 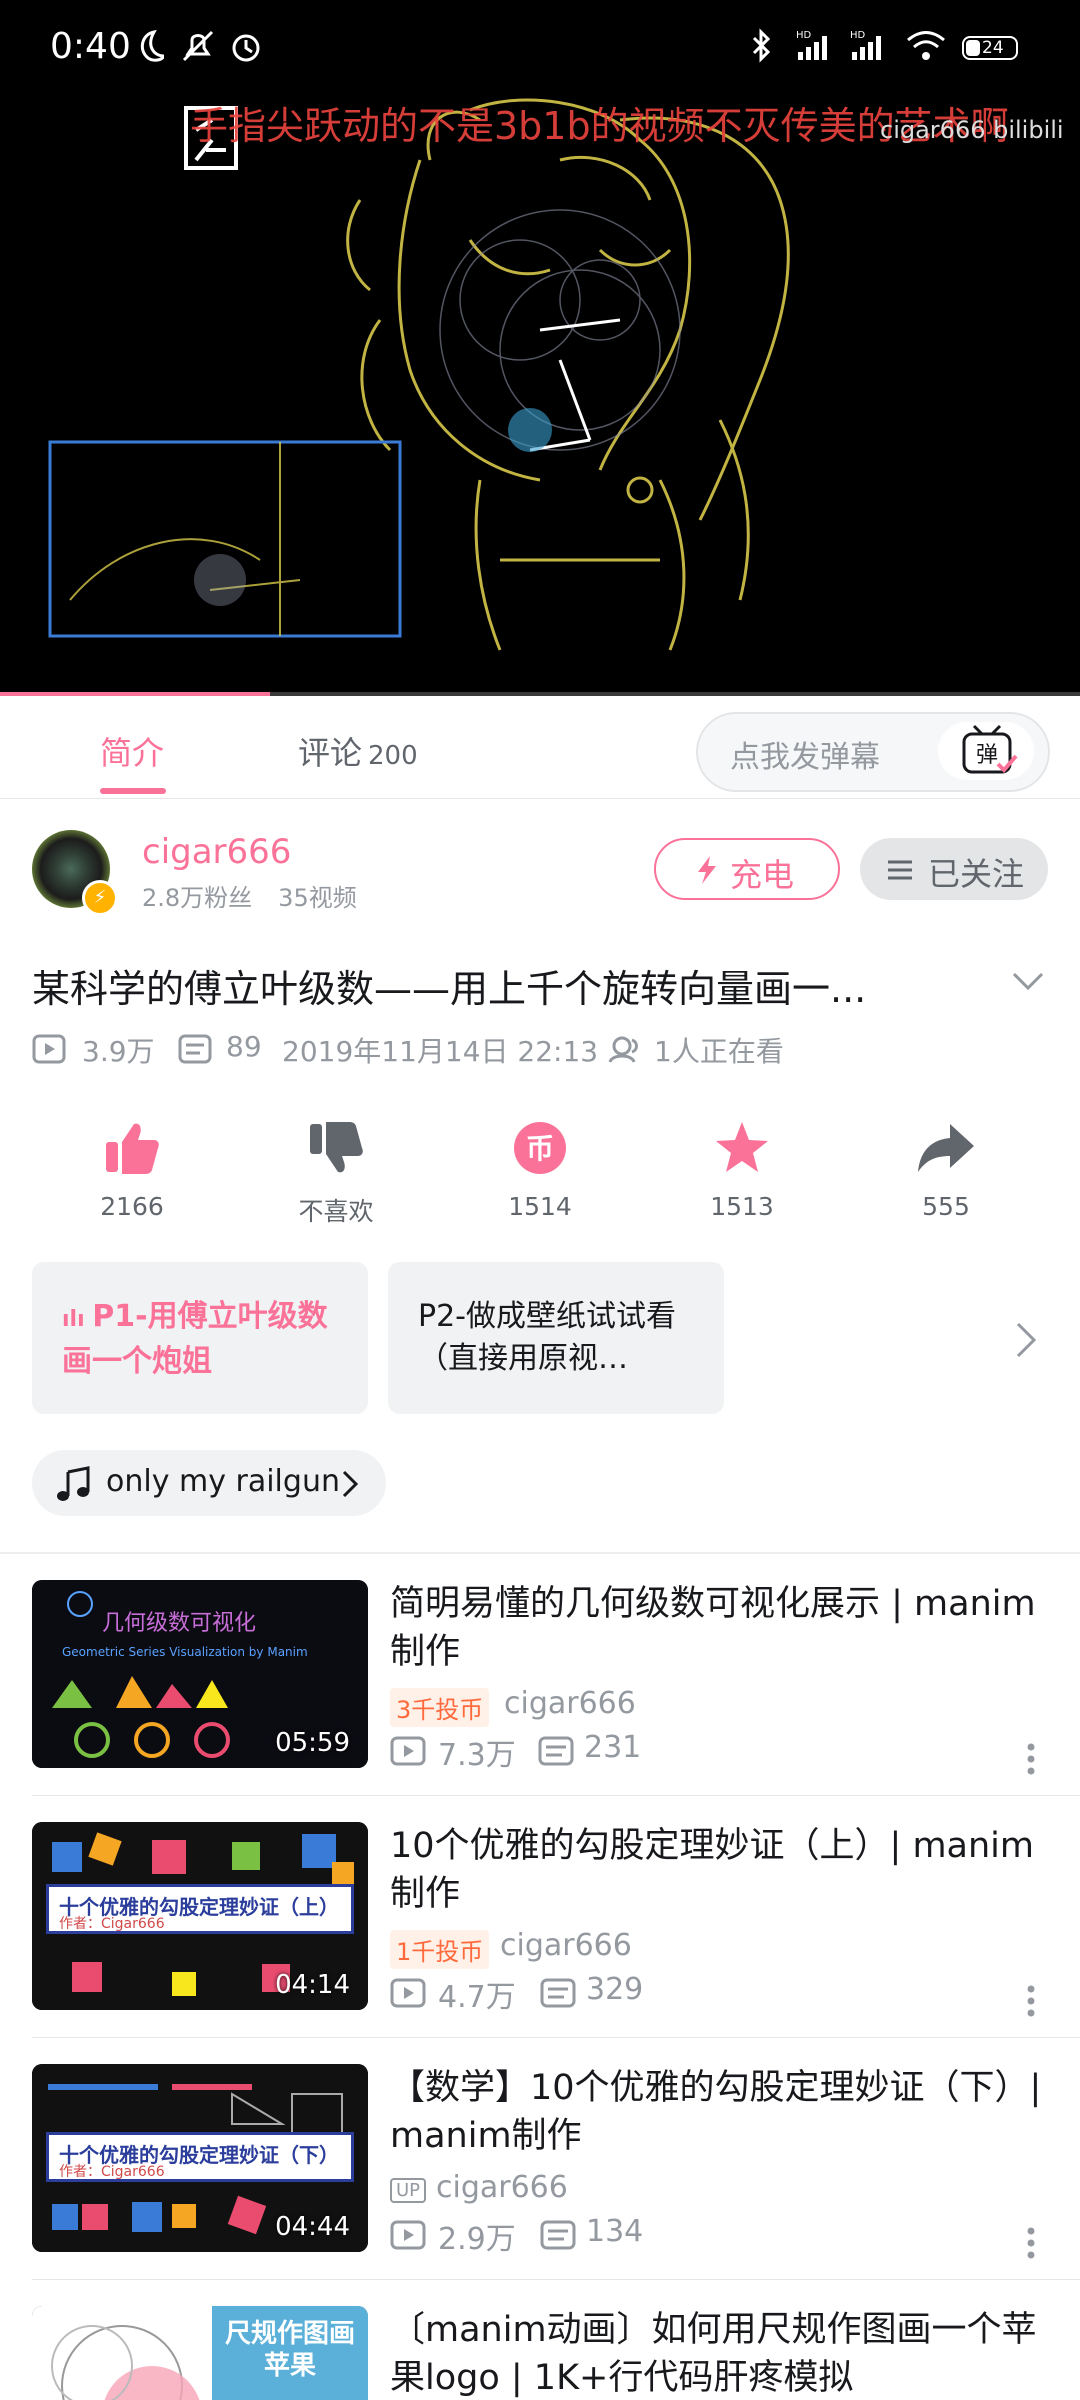 I want to click on coin-badge: 1千投币, so click(x=440, y=1949).